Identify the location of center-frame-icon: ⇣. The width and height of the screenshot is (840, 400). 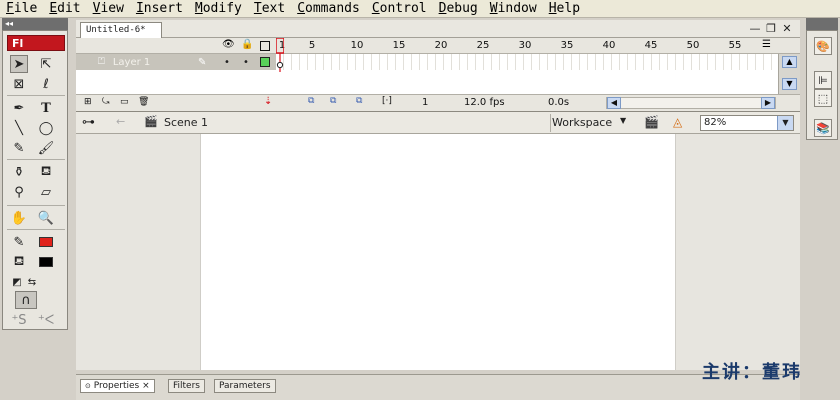
(268, 101).